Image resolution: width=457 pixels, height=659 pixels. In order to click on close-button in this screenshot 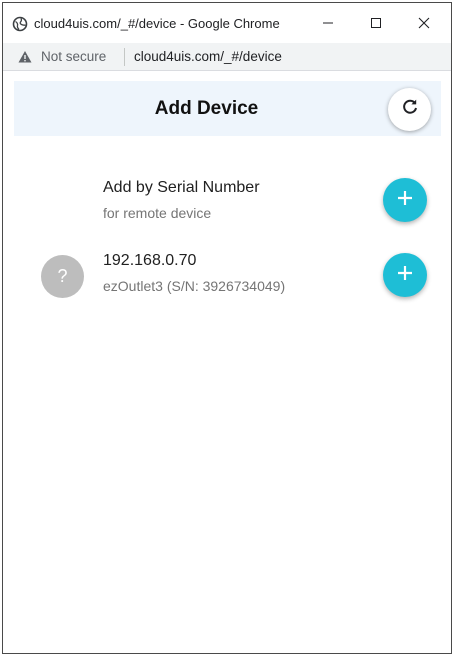, I will do `click(424, 23)`.